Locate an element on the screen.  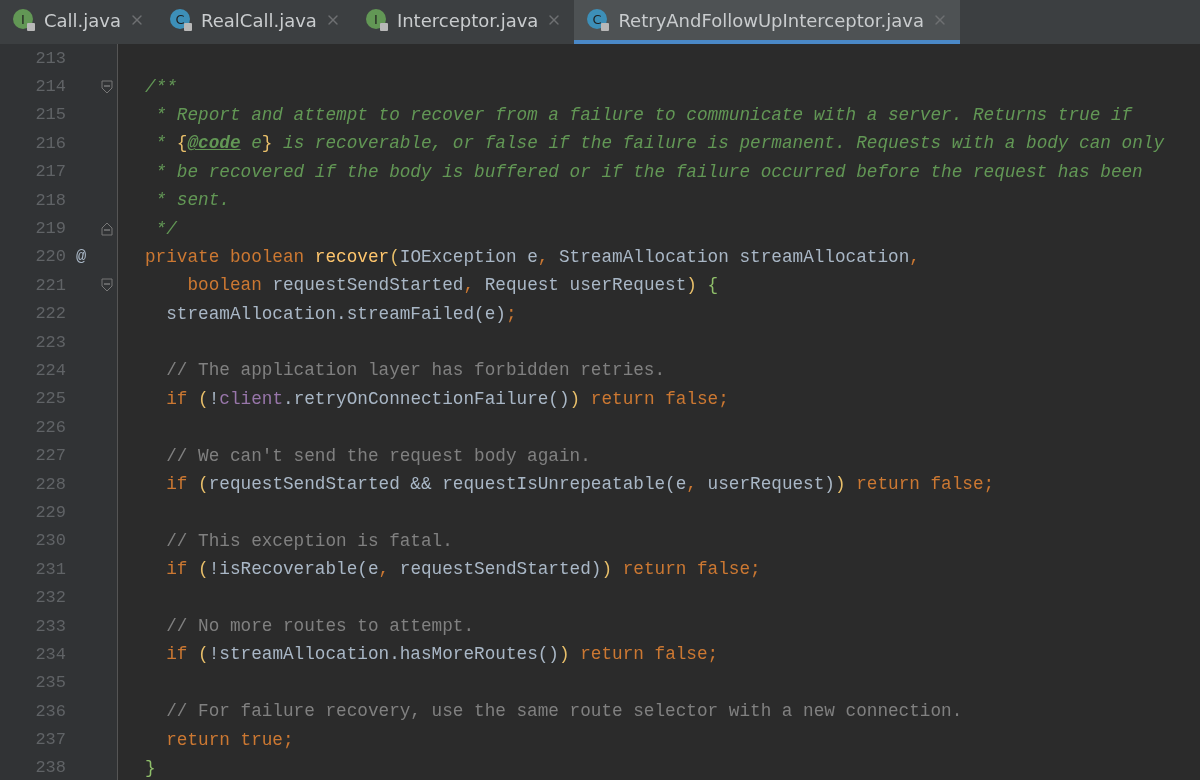
doc-comment-line: * be recovered if the body is buffered or if the failure occurred before the request has been is located at coordinates (648, 171).